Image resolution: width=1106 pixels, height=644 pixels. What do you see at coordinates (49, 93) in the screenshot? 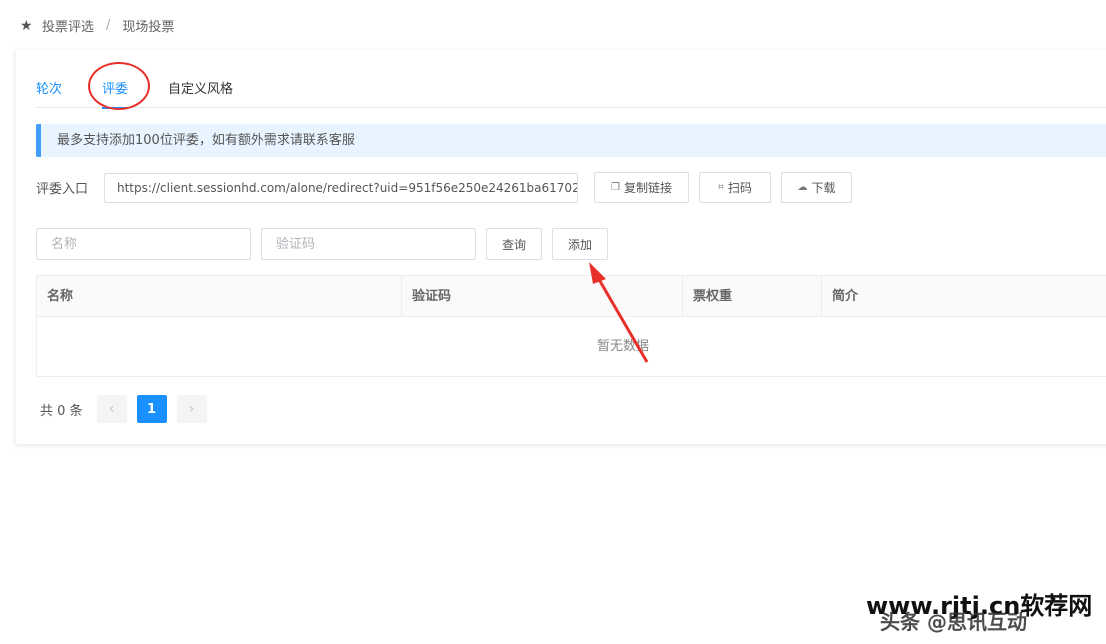
I see `tab-rounds: 轮次` at bounding box center [49, 93].